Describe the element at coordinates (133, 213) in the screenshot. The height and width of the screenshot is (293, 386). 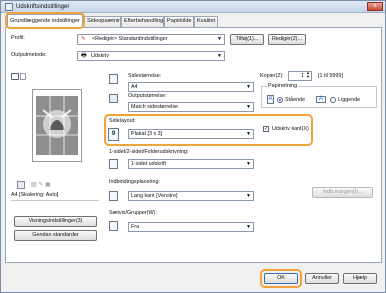
I see `collate-label: Sætvis/Grupper(W):` at that location.